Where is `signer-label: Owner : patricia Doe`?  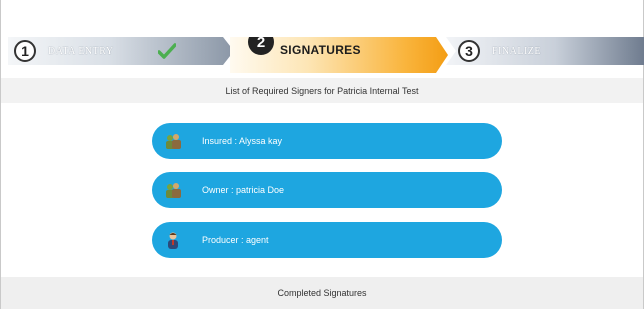
signer-label: Owner : patricia Doe is located at coordinates (243, 190).